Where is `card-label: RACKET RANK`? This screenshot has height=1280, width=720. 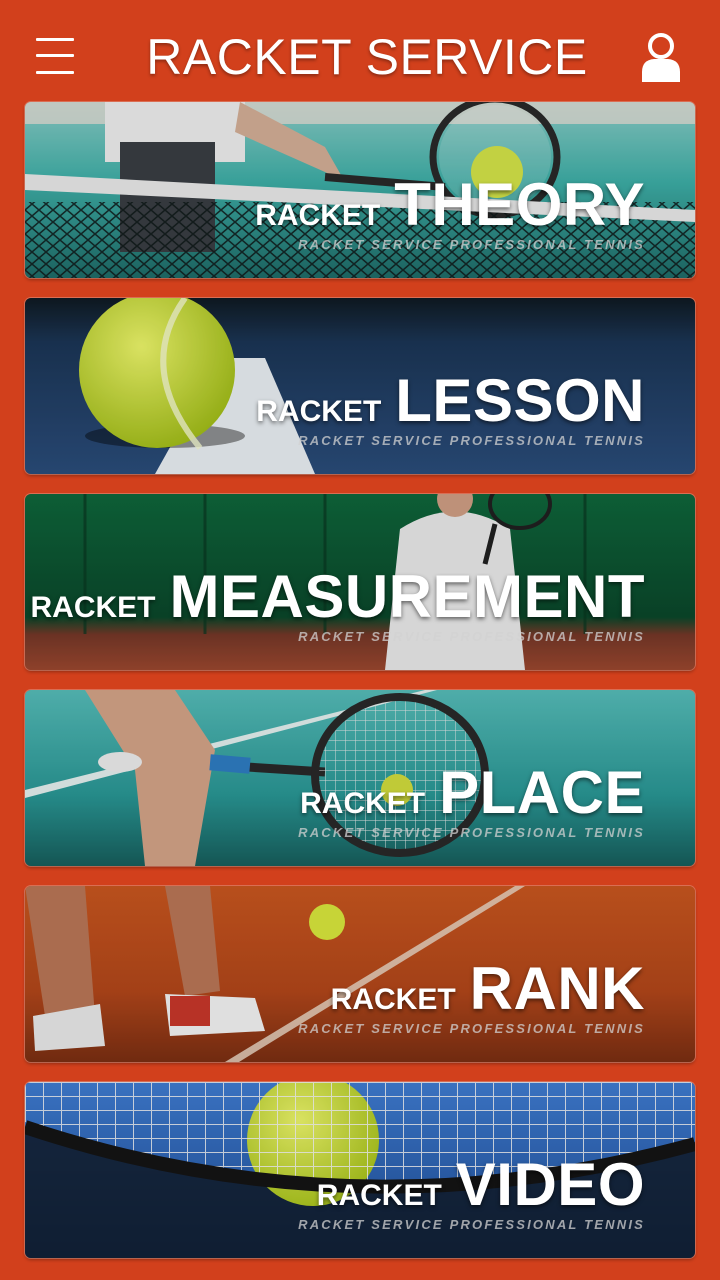 card-label: RACKET RANK is located at coordinates (488, 988).